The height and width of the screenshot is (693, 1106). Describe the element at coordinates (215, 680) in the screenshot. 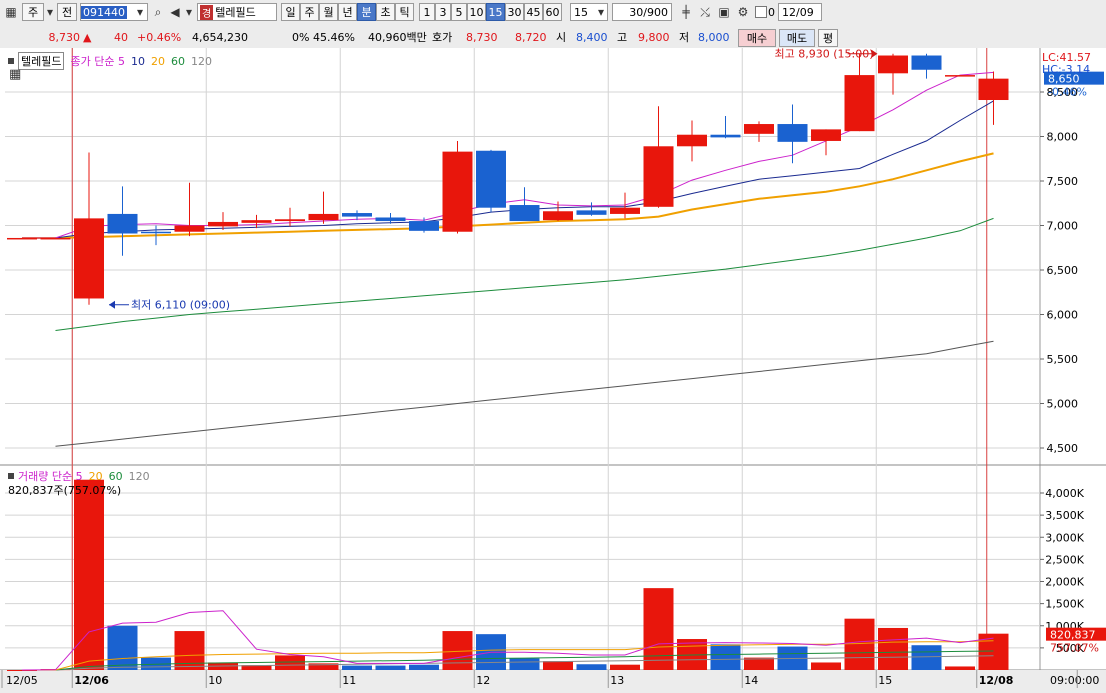

I see `x-tick-label: 10` at that location.